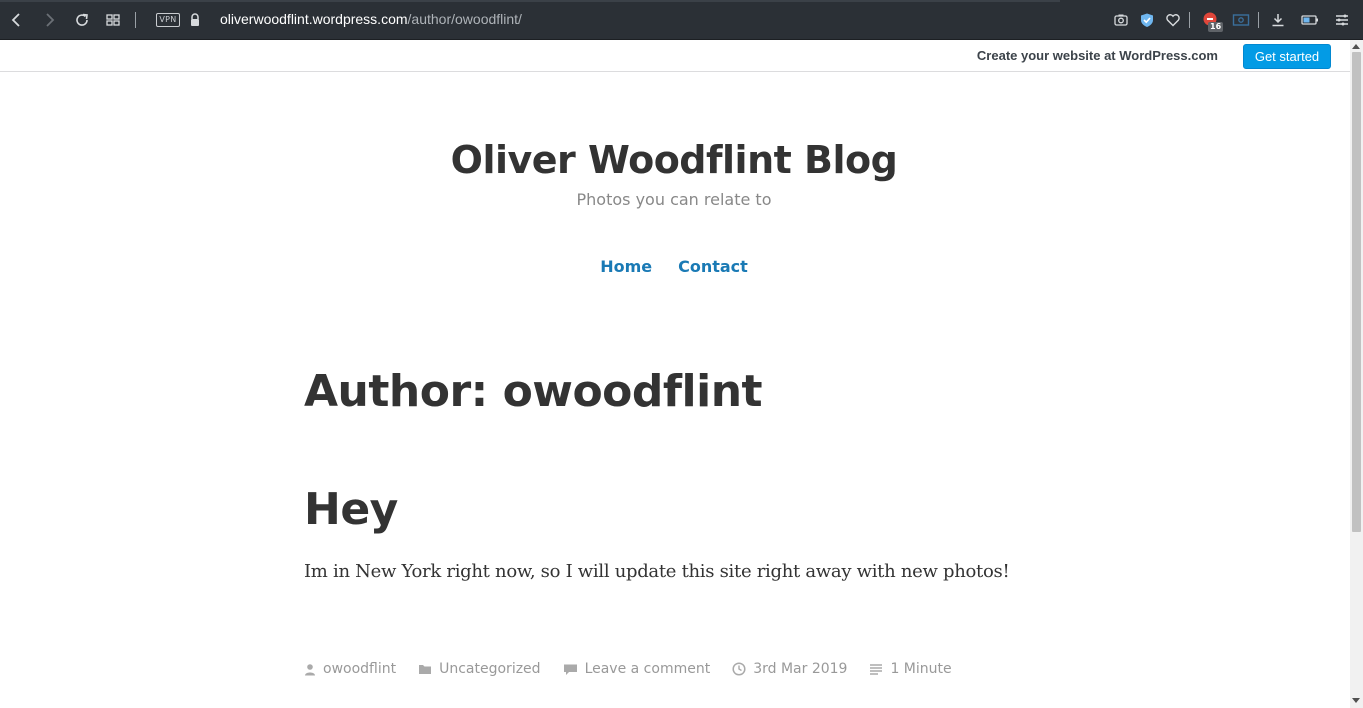 This screenshot has width=1363, height=708. I want to click on post-category: Uncategorized, so click(479, 669).